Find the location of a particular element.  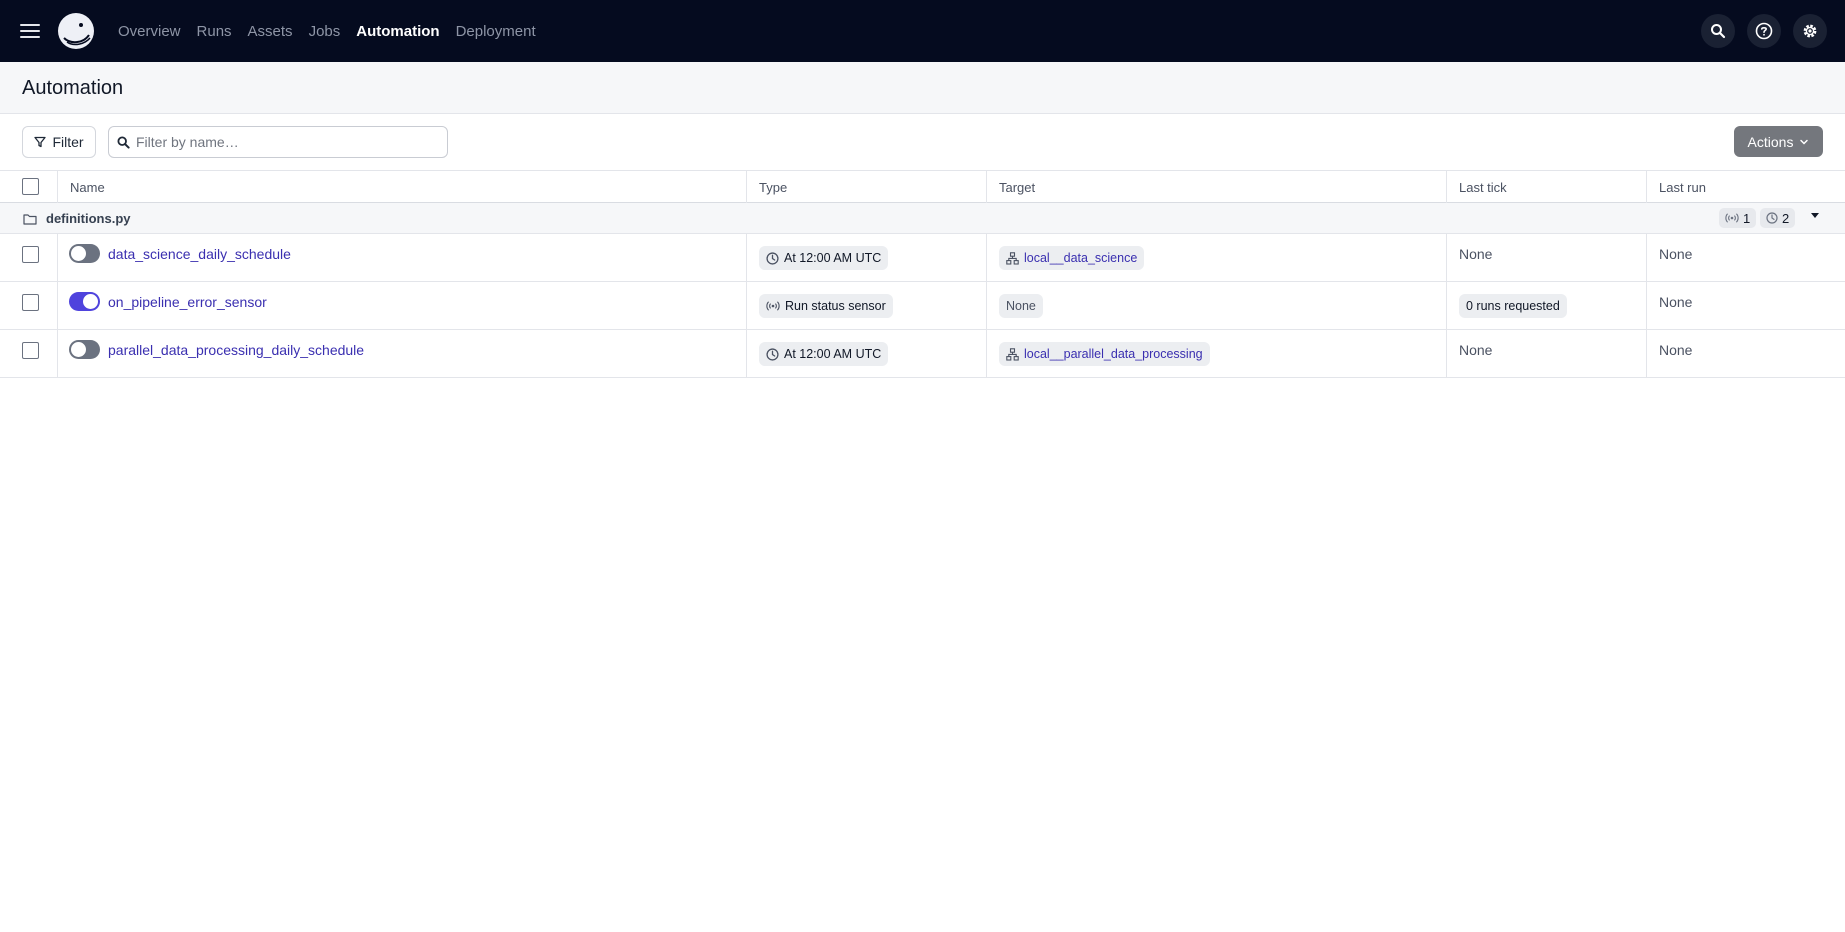

code-location-group: definitions.py 1 2 is located at coordinates (922, 218).